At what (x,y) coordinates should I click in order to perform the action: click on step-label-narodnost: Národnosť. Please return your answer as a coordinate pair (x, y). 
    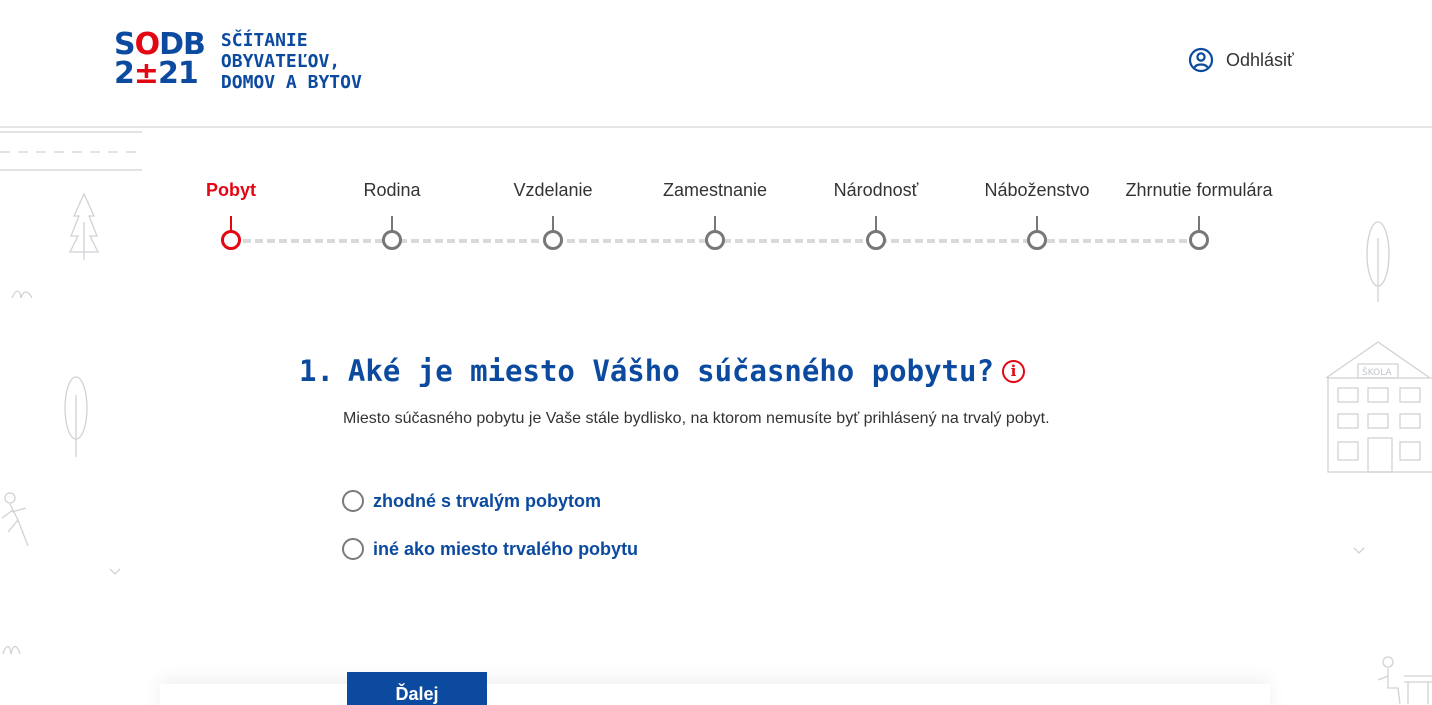
    Looking at the image, I should click on (876, 190).